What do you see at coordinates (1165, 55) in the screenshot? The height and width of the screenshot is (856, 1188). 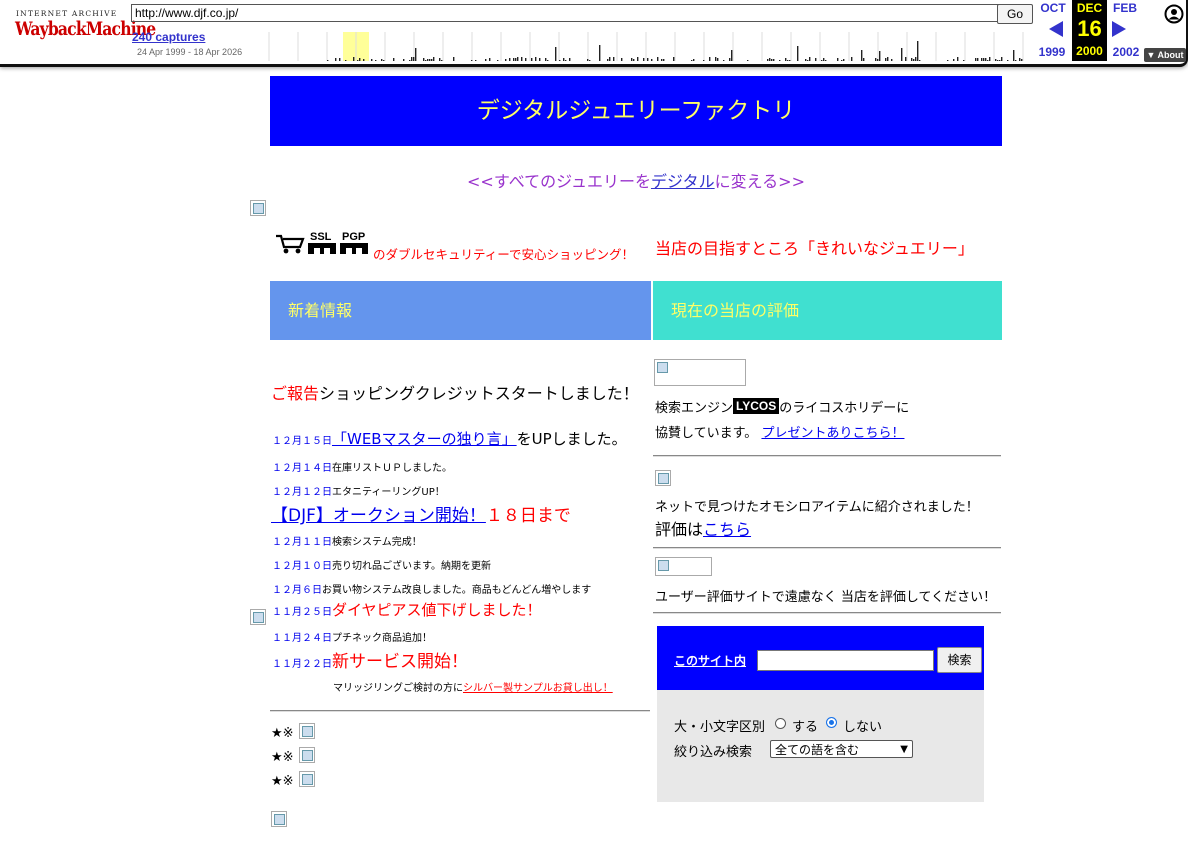 I see `about-button: ▼ About` at bounding box center [1165, 55].